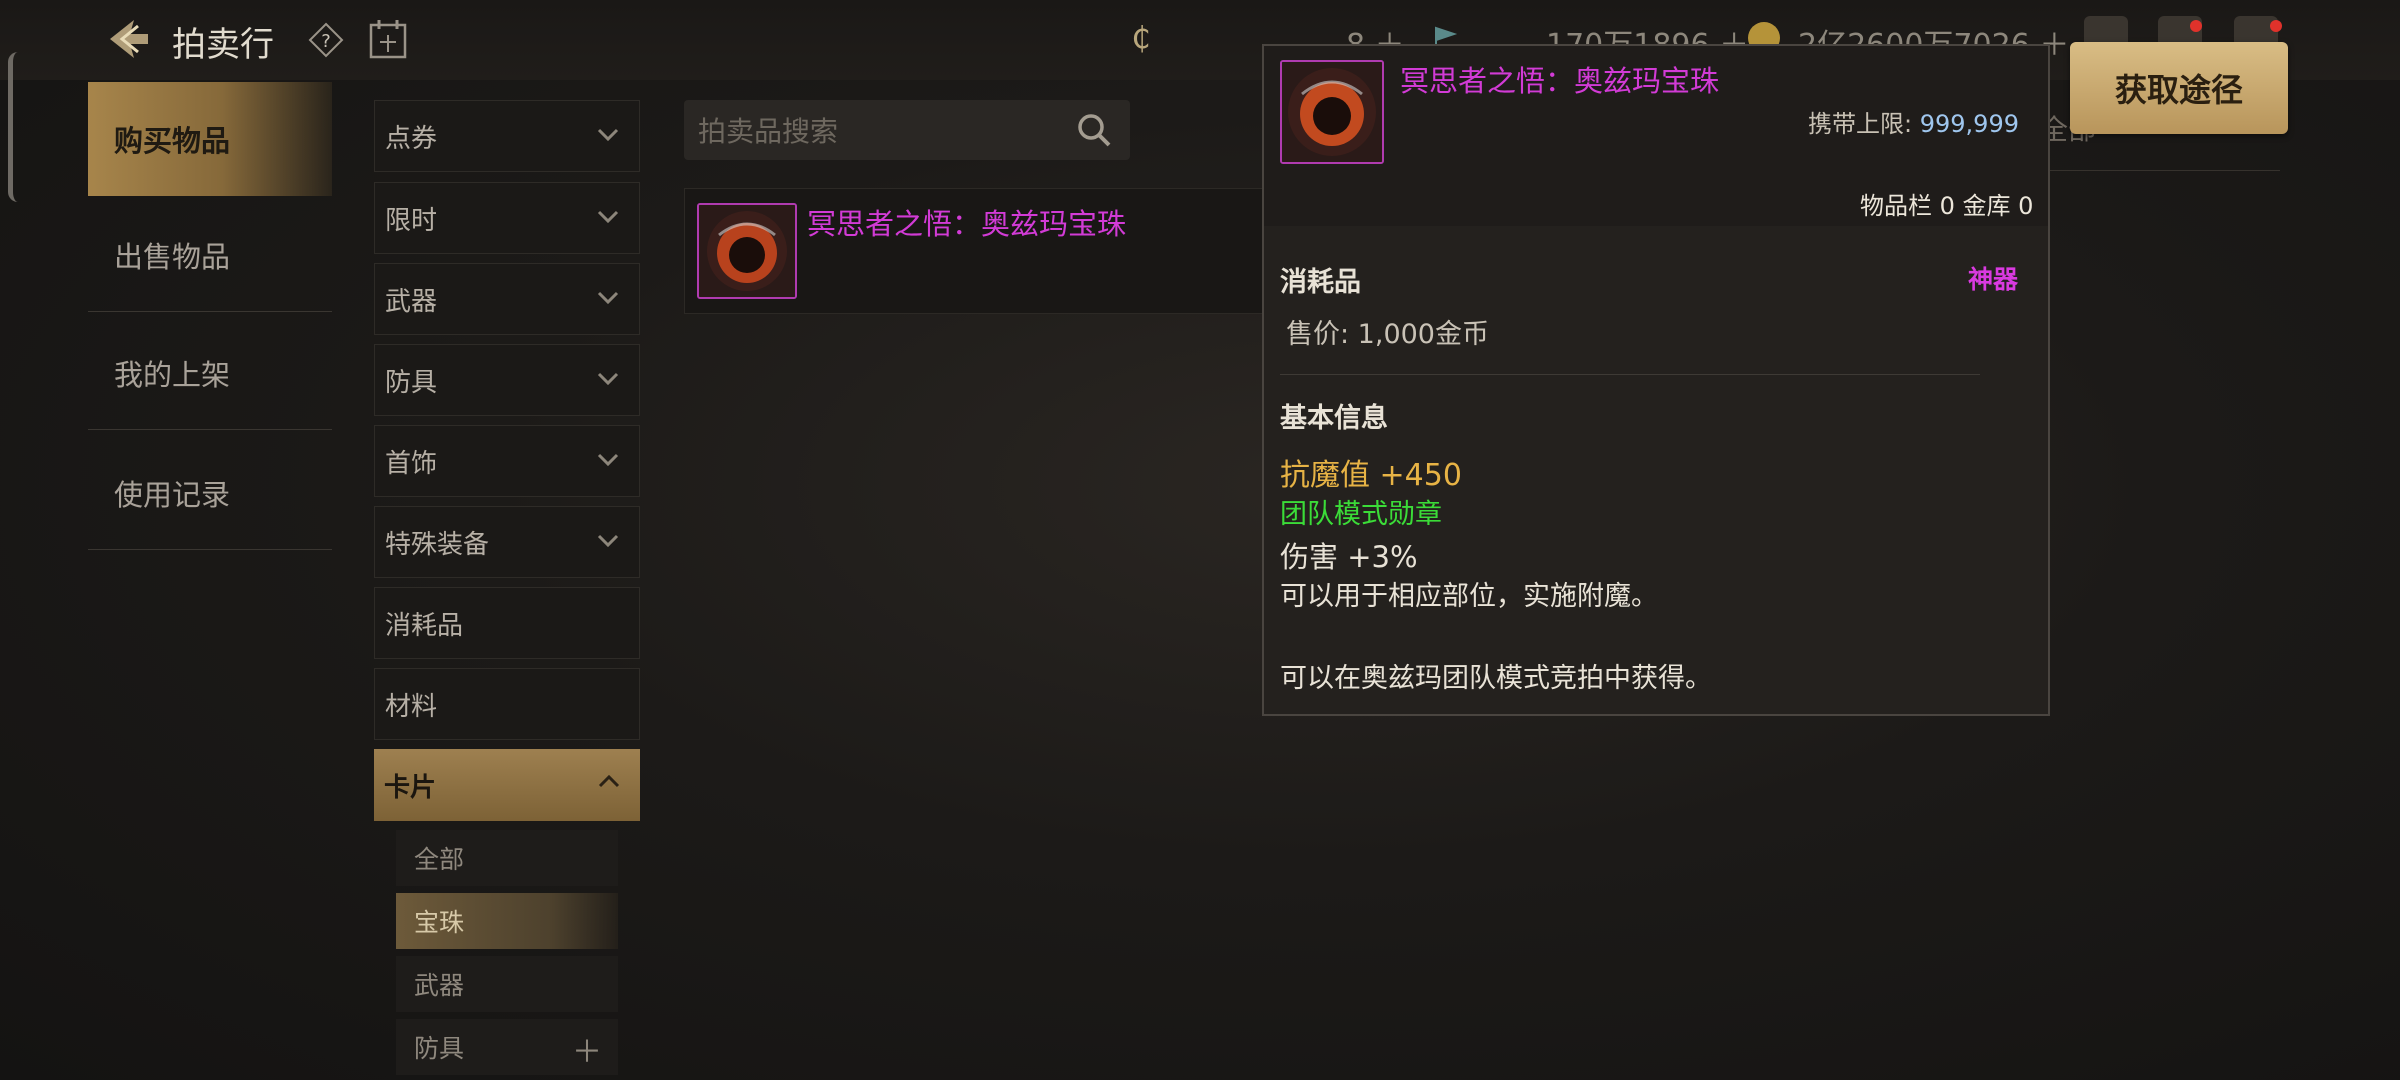  What do you see at coordinates (1993, 279) in the screenshot?
I see `item-rarity: 神器` at bounding box center [1993, 279].